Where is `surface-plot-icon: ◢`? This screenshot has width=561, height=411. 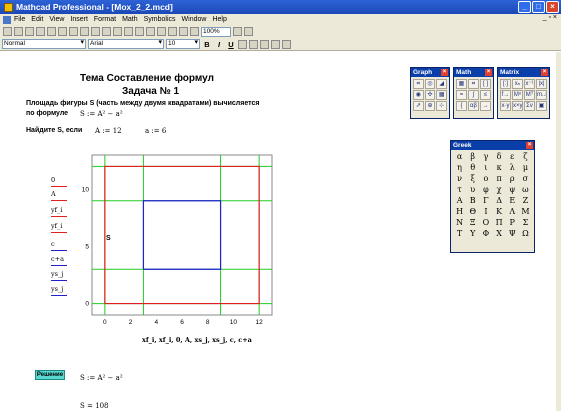 surface-plot-icon: ◢ is located at coordinates (441, 84).